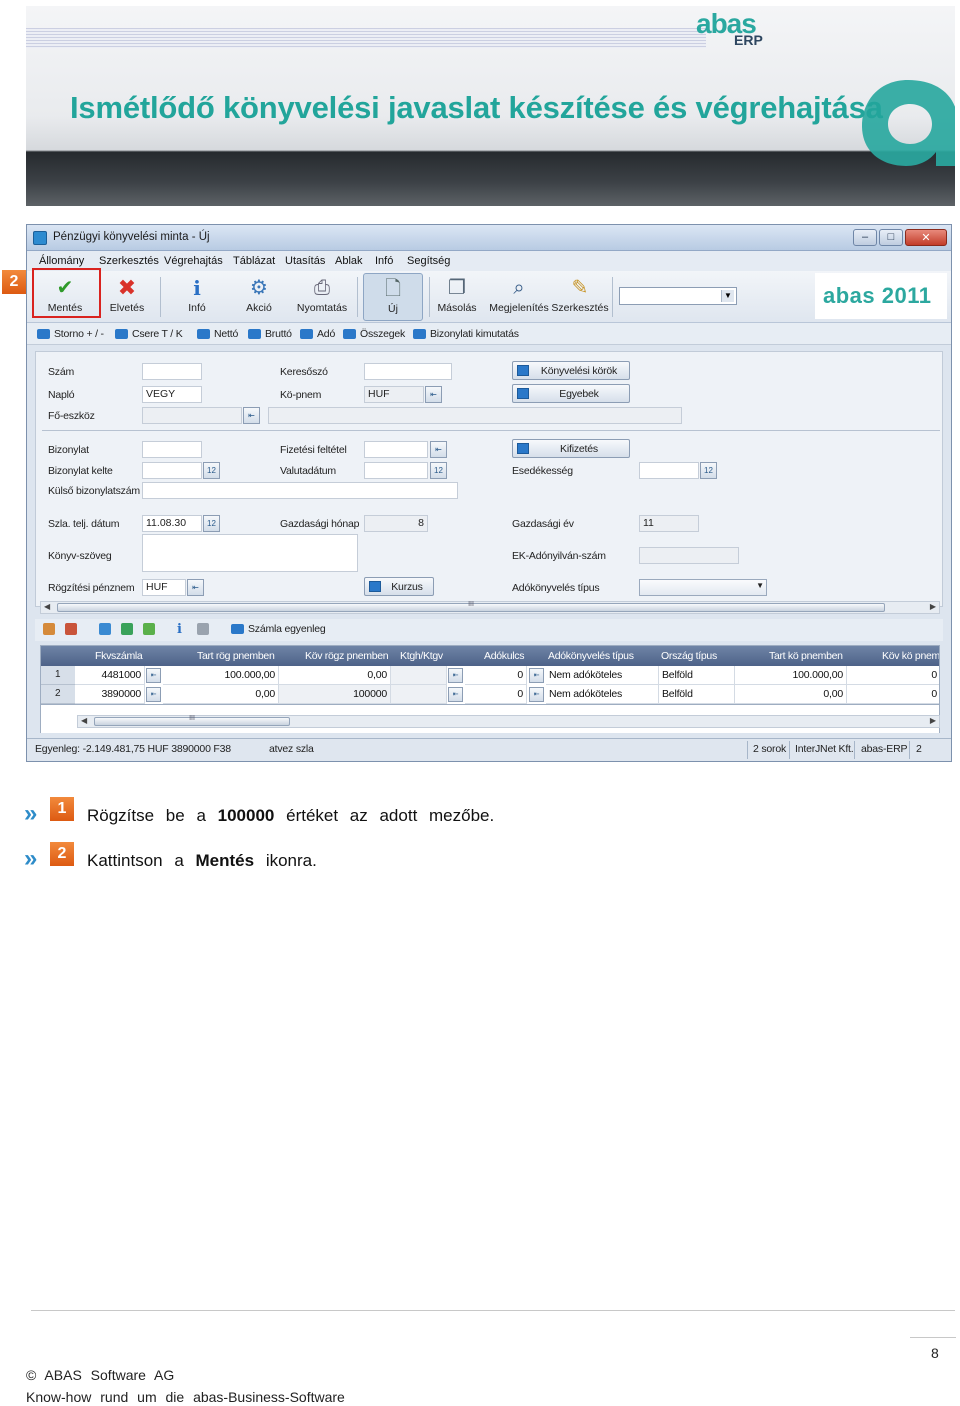  Describe the element at coordinates (172, 470) in the screenshot. I see `bizonylat-kelte-input` at that location.